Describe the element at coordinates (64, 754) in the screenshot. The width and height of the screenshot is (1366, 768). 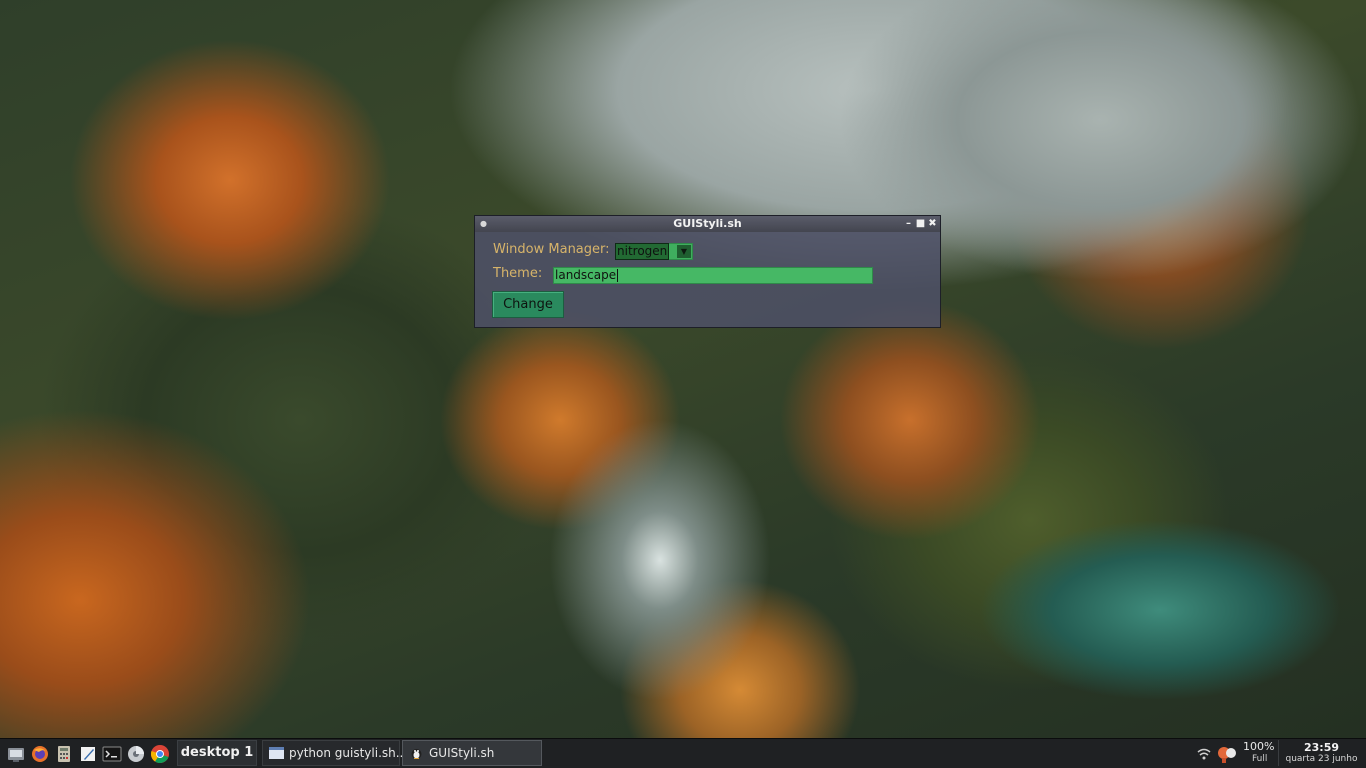
I see `calculator-icon` at that location.